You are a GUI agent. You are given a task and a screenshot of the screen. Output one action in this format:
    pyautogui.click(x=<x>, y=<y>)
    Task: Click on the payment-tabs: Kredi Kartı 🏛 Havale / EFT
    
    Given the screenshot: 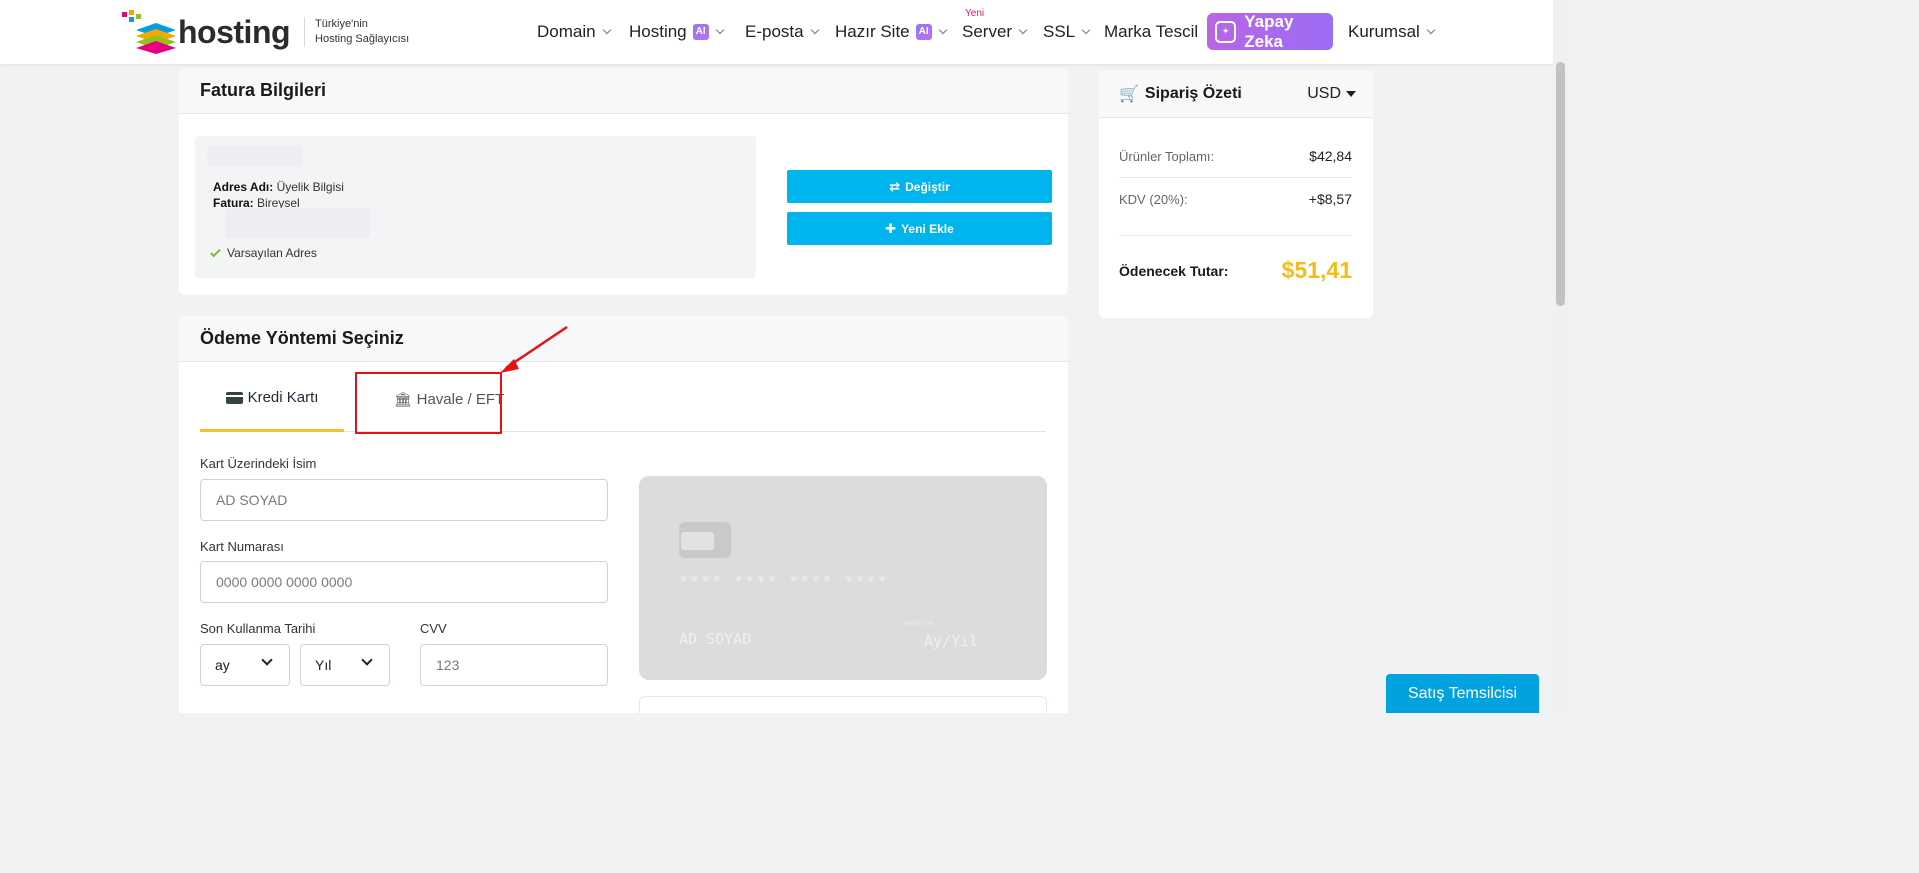 What is the action you would take?
    pyautogui.click(x=623, y=399)
    